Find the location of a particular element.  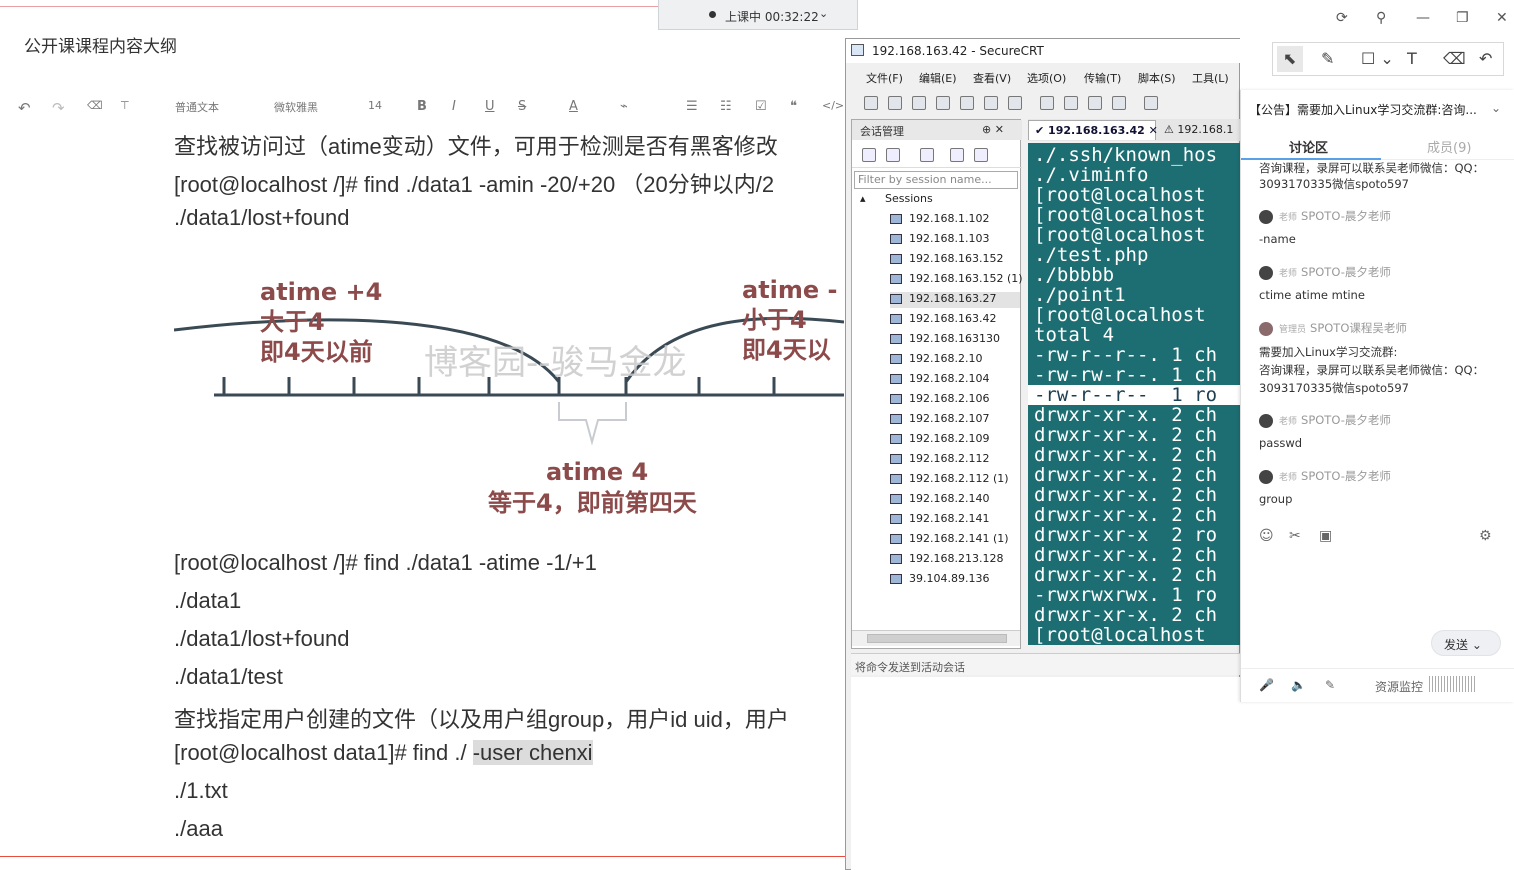

connect-icon is located at coordinates (871, 103).